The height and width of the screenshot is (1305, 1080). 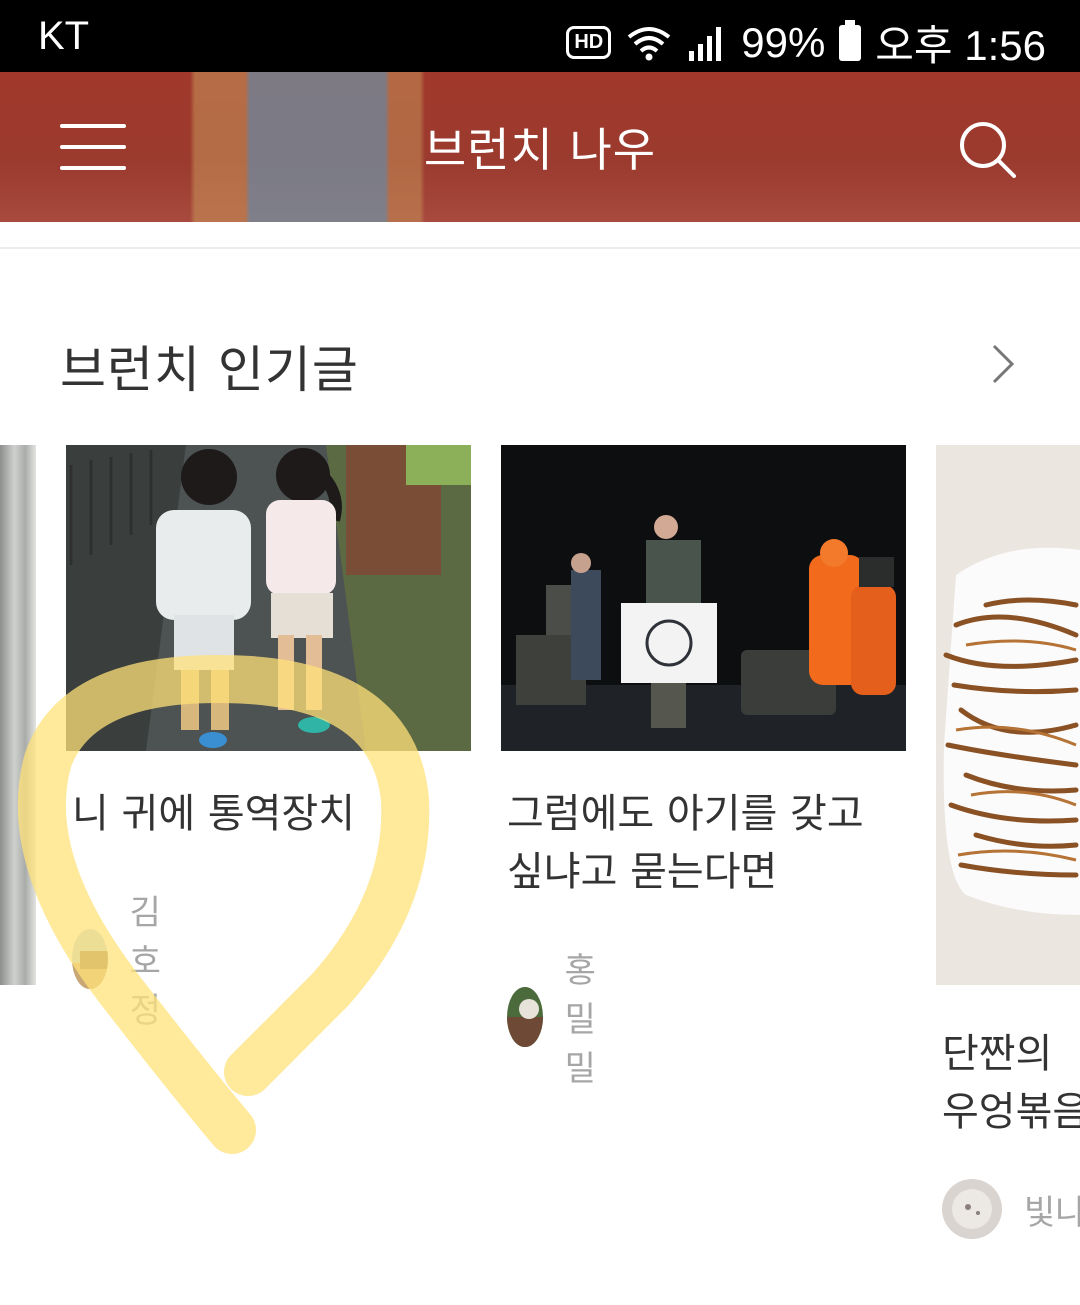 I want to click on article-title: 그럼에도 아기를 갖고 싶냐고 묻는다면, so click(x=707, y=843).